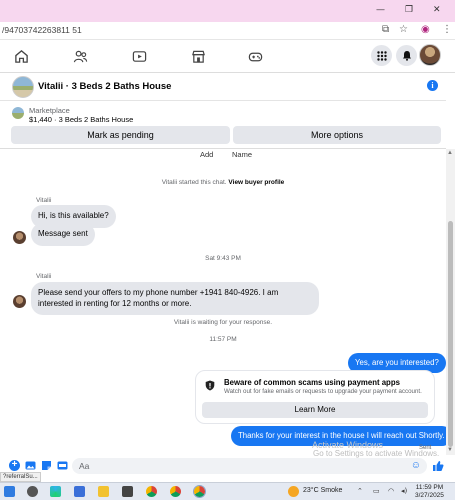 This screenshot has width=455, height=500. I want to click on mark-as-pending-button: Mark as pending, so click(120, 135).